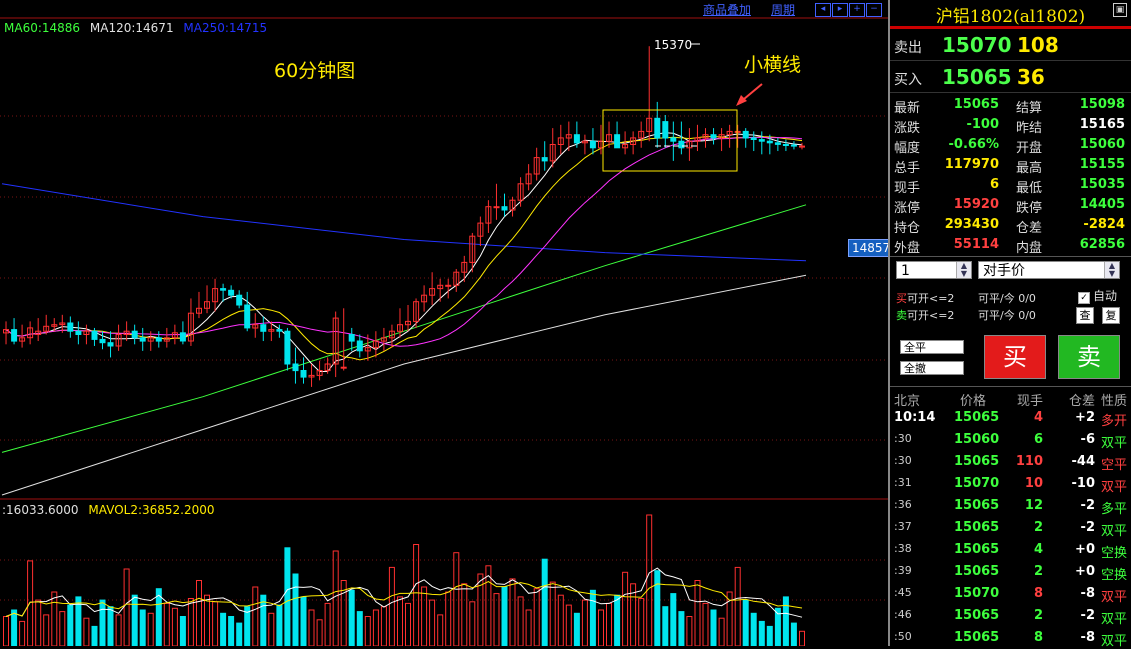  I want to click on stat-label: 内盘, so click(1029, 248).